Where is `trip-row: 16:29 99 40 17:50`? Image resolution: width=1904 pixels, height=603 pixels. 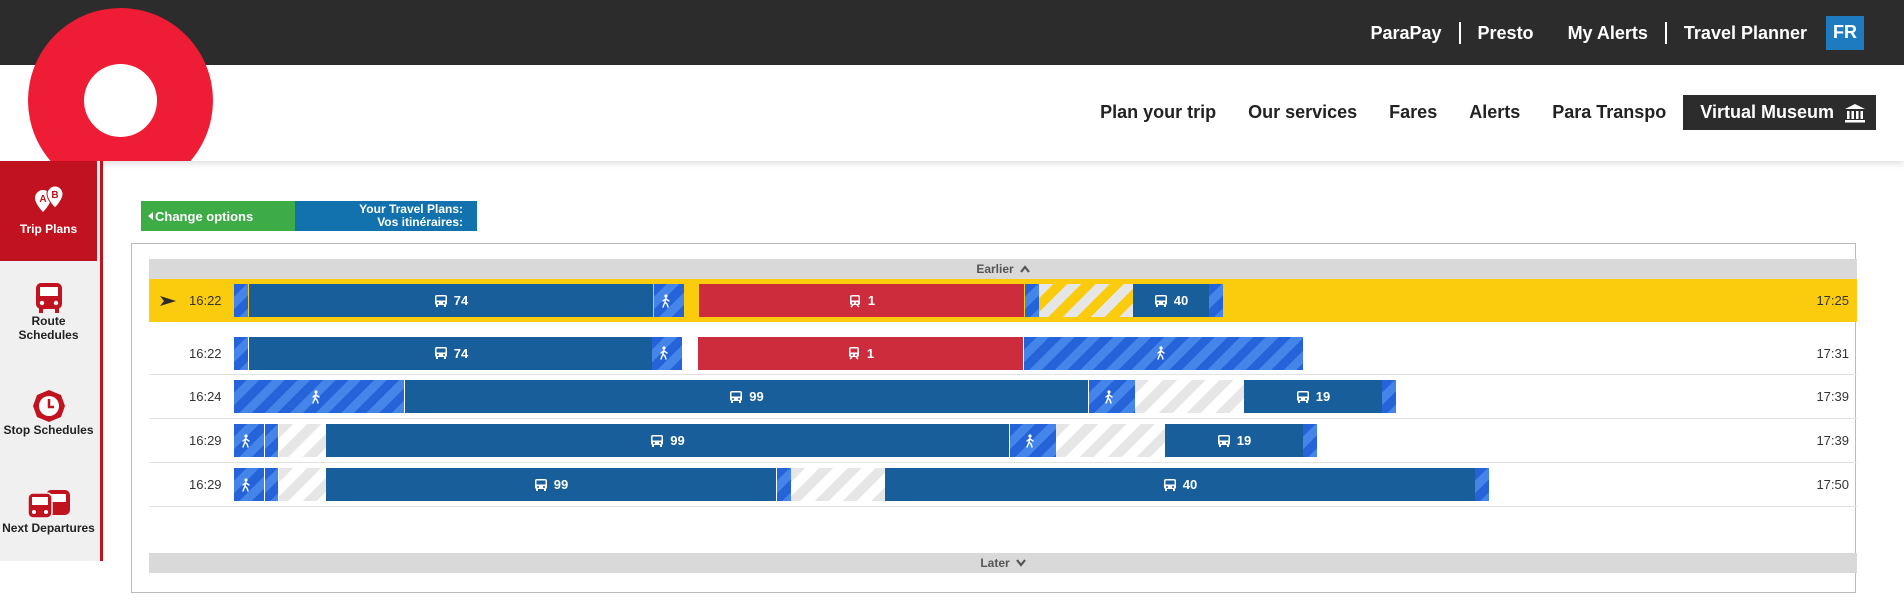 trip-row: 16:29 99 40 17:50 is located at coordinates (1003, 485).